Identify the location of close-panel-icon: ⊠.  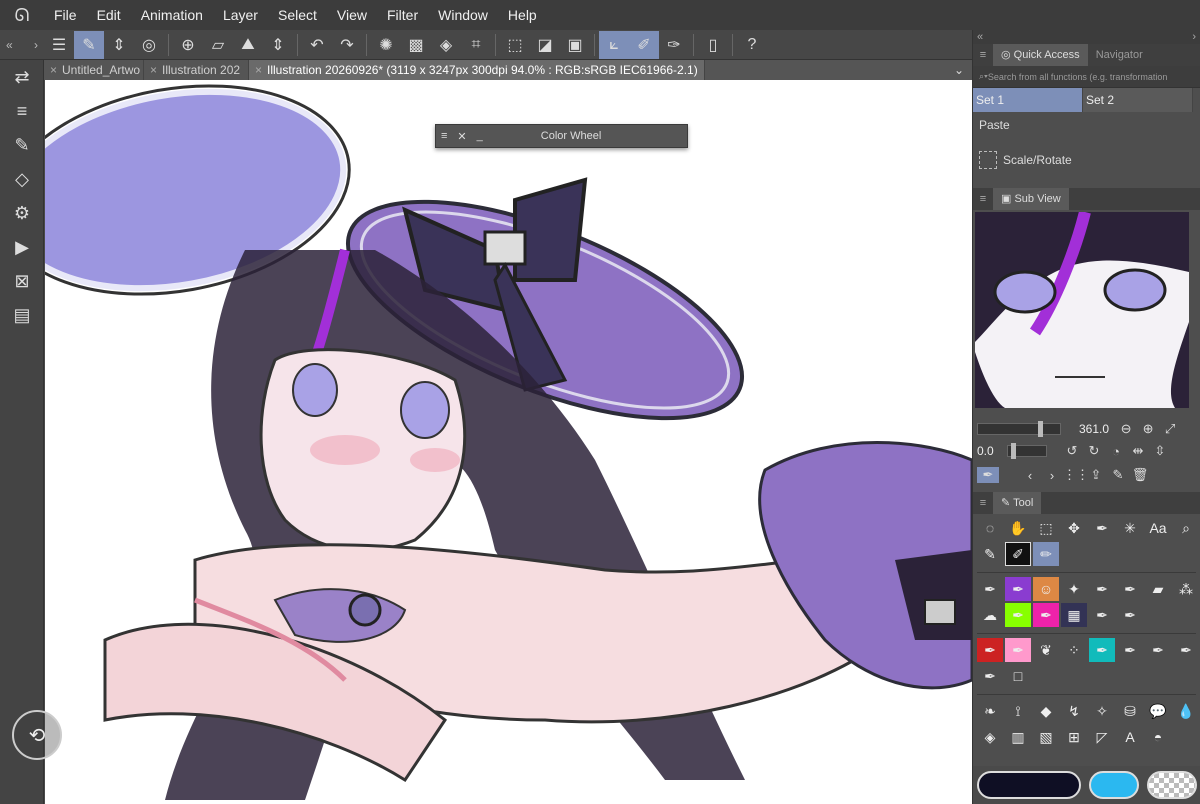
(22, 281).